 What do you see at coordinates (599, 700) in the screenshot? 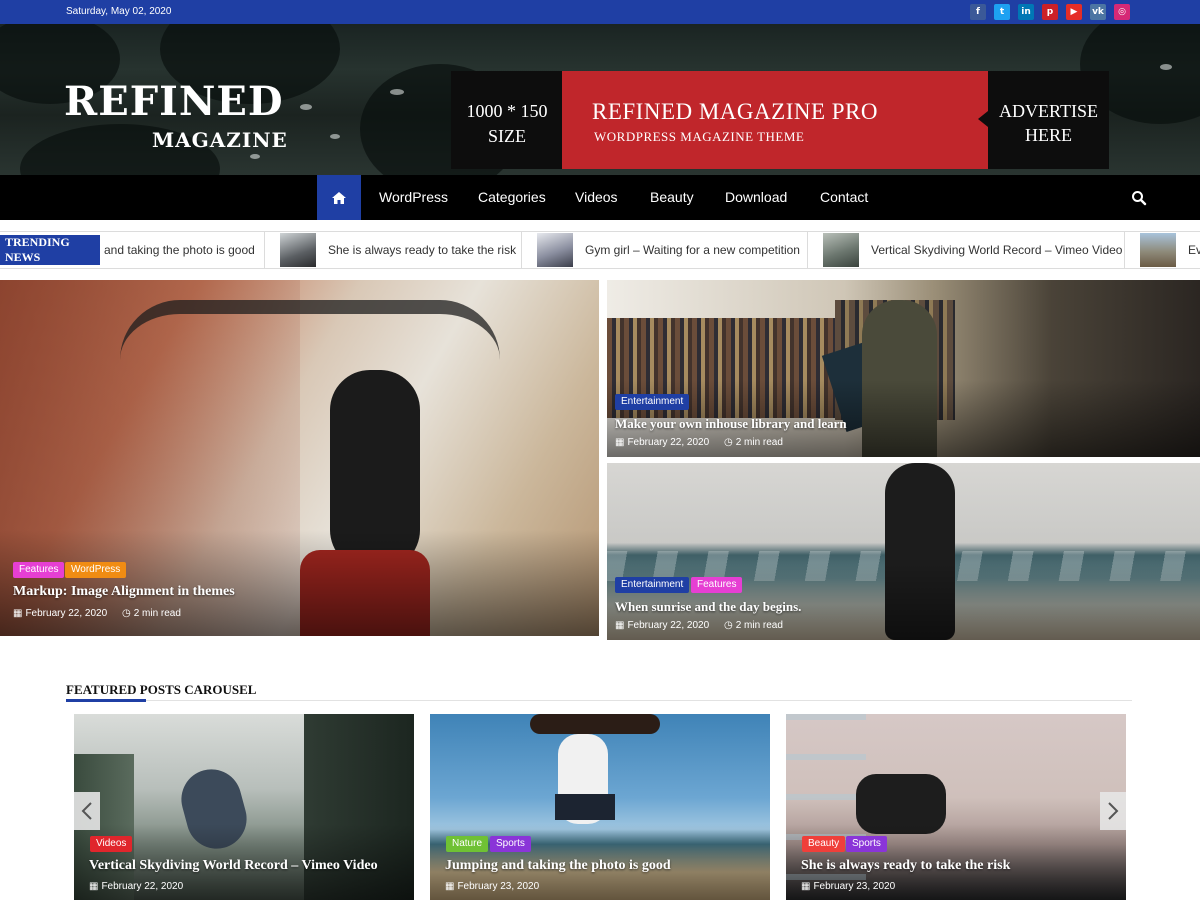
I see `section-divider` at bounding box center [599, 700].